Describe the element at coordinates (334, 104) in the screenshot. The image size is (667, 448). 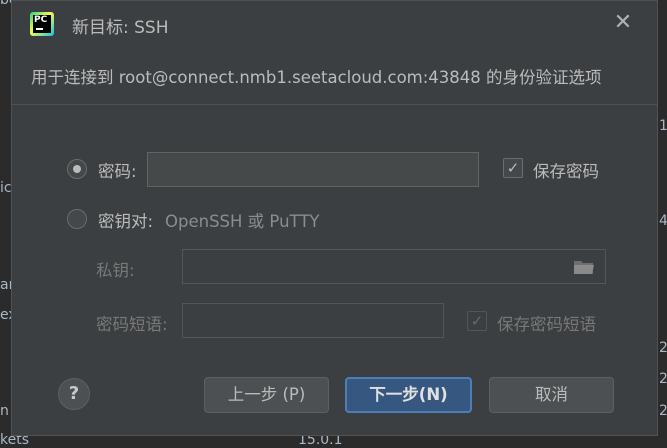
I see `header-divider` at that location.